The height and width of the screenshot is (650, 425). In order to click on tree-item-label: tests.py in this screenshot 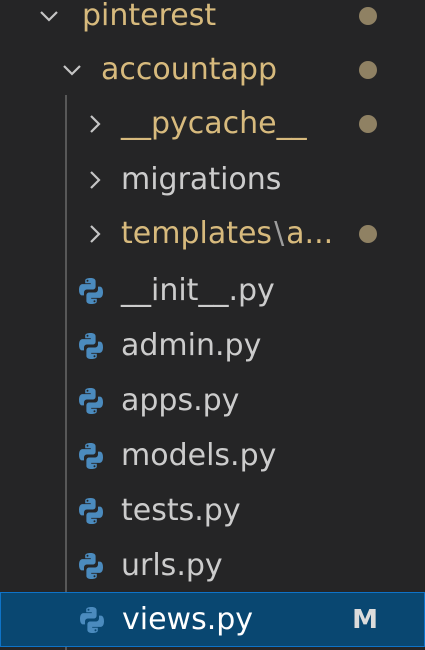, I will do `click(181, 510)`.